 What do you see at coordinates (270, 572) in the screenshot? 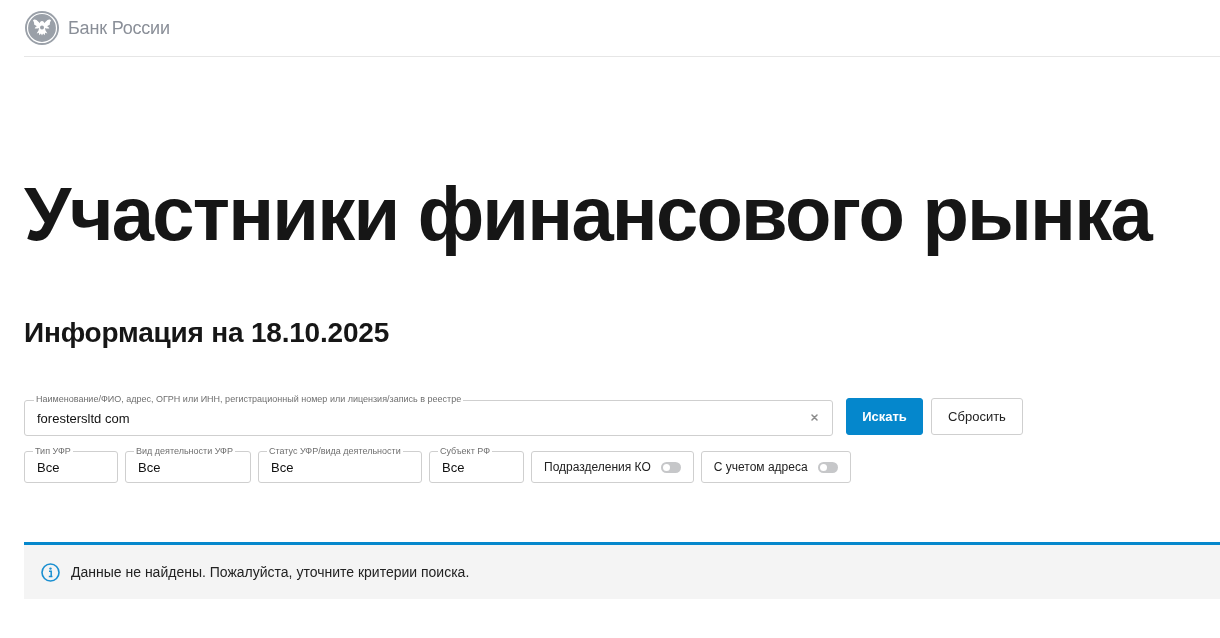
I see `alert-message: Данные не найдены. Пожалуйста, уточните критерии поиска.` at bounding box center [270, 572].